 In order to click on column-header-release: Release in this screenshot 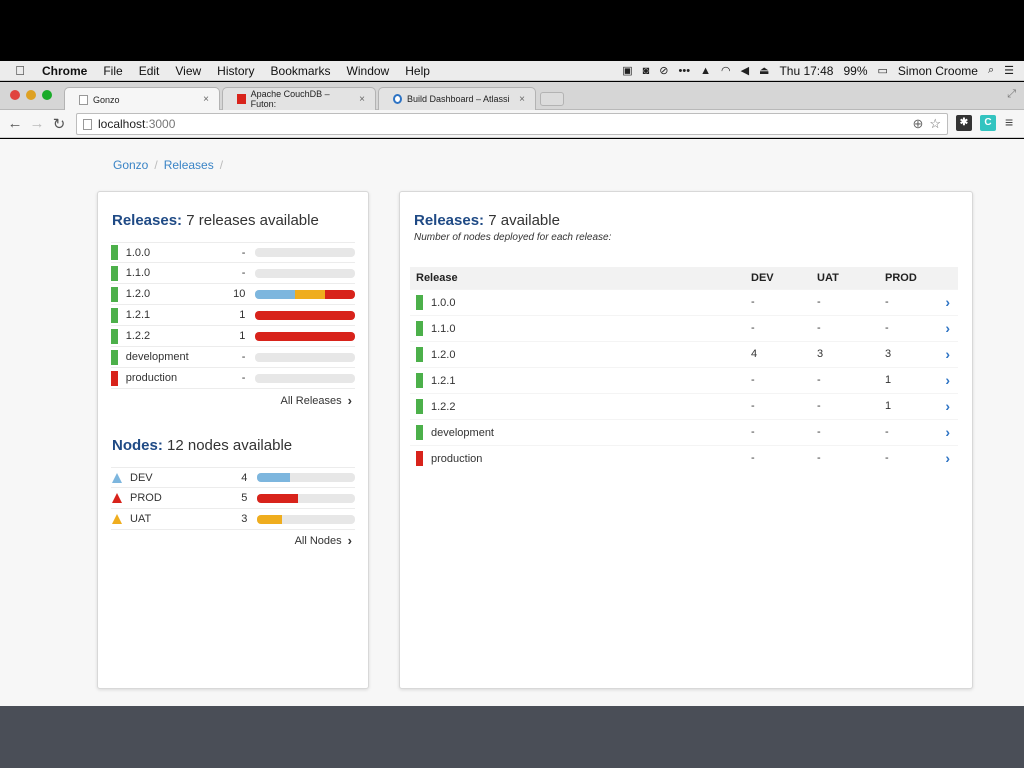, I will do `click(577, 278)`.